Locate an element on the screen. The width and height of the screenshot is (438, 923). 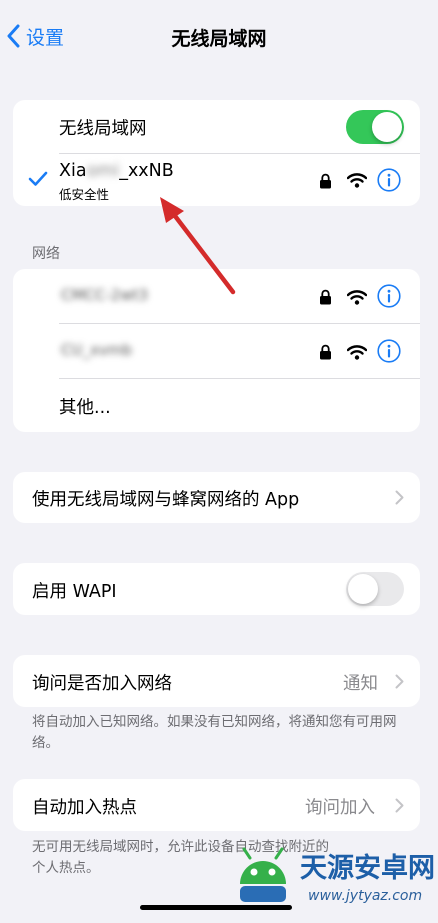
navigation-bar: 设置 无线局域网 is located at coordinates (219, 36).